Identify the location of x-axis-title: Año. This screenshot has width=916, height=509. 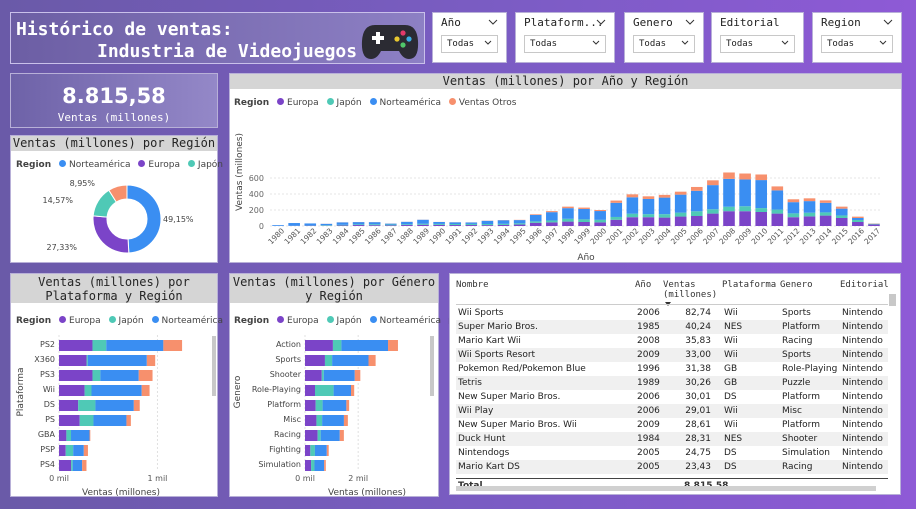
(586, 257).